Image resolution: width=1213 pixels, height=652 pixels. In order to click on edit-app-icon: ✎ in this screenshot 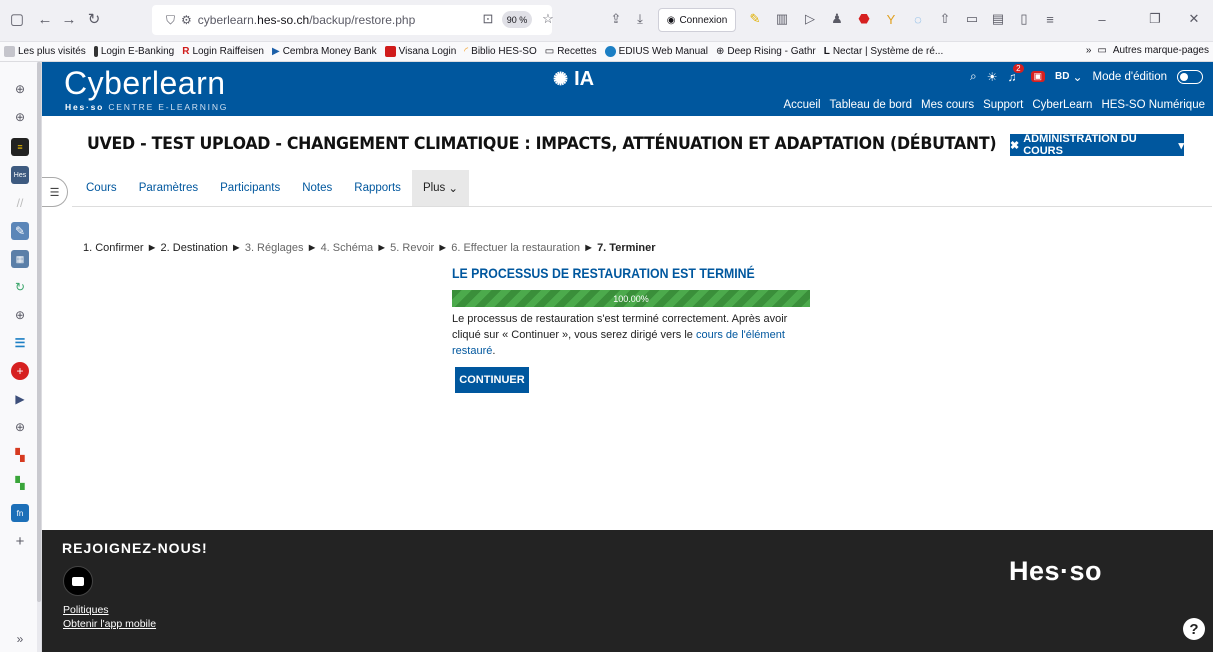, I will do `click(20, 231)`.